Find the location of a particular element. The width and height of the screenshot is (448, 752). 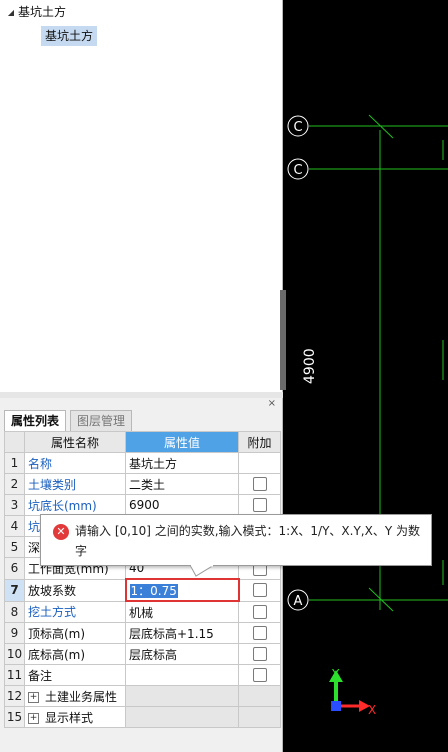

tree-child-item: 基坑土方 is located at coordinates (69, 36).